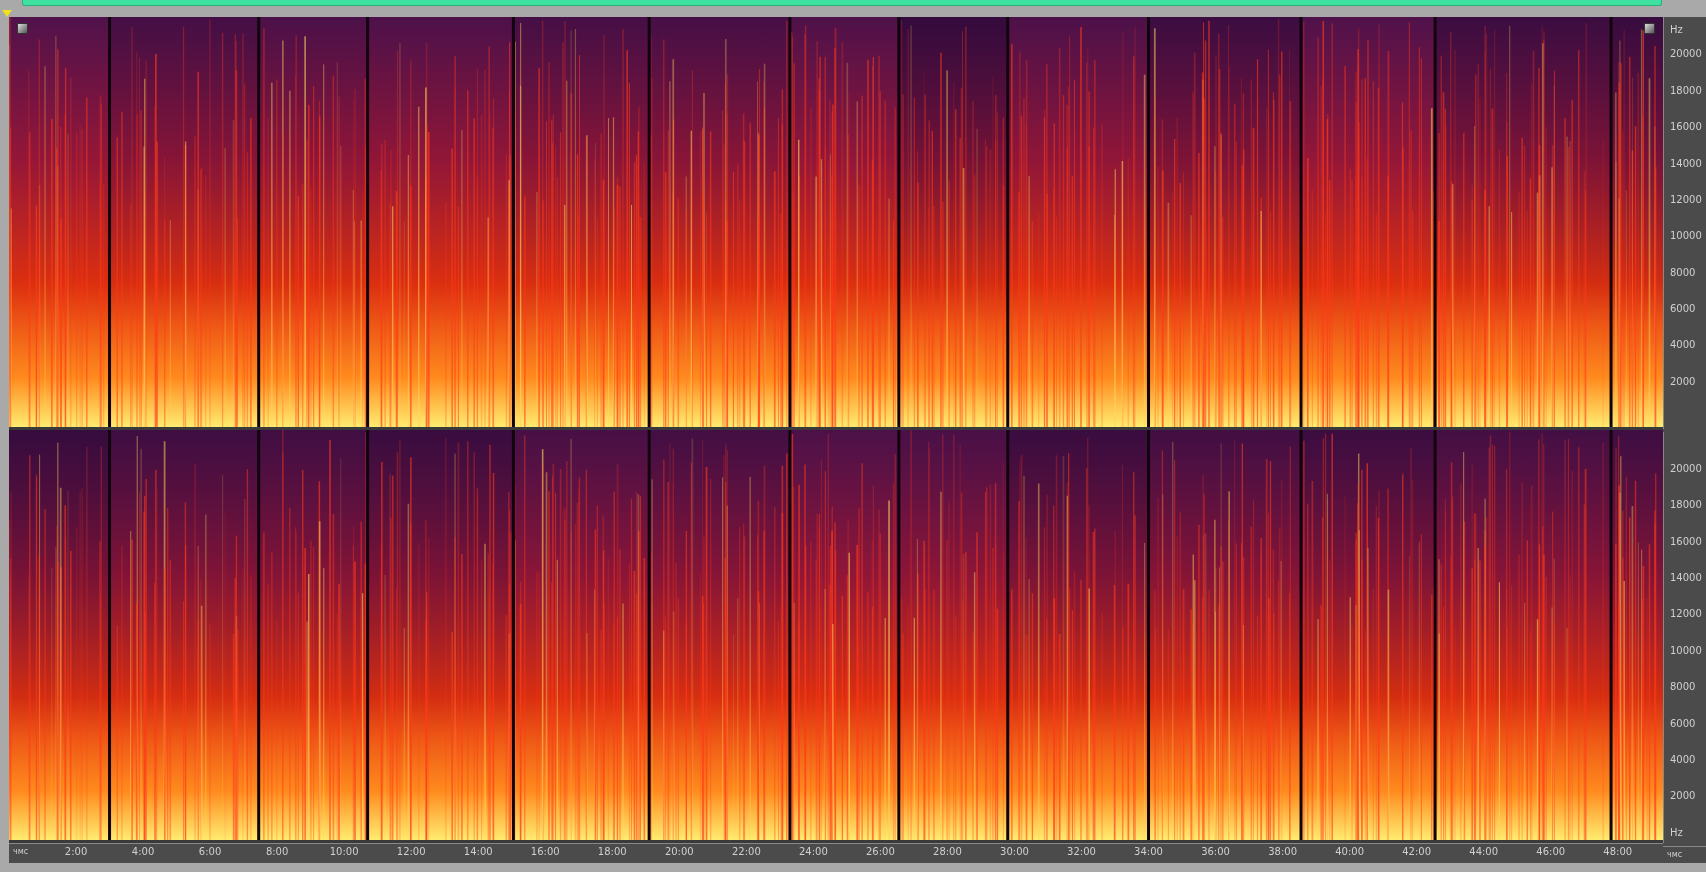 The image size is (1706, 872). I want to click on time-label: 32:00, so click(1081, 851).